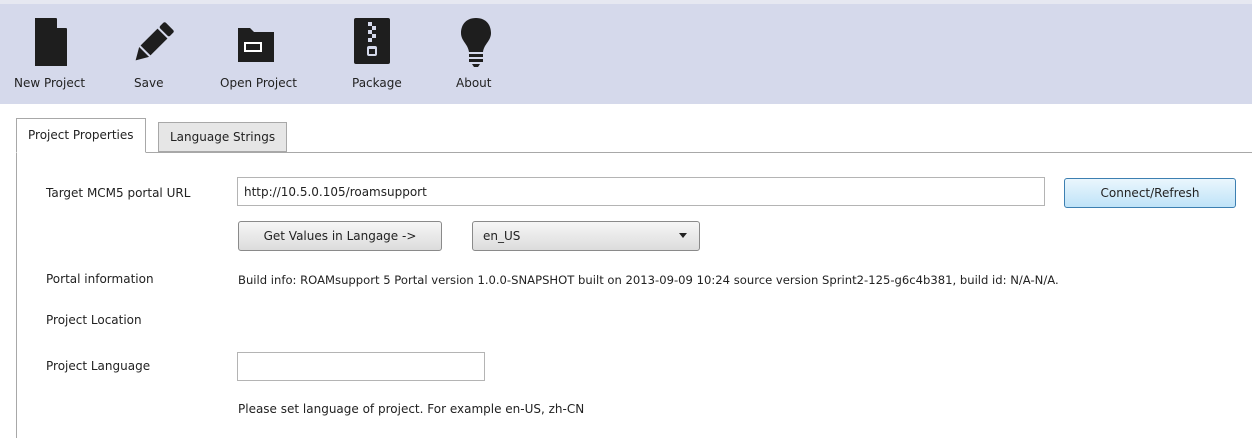 Image resolution: width=1252 pixels, height=438 pixels. Describe the element at coordinates (377, 83) in the screenshot. I see `package-label: Package` at that location.